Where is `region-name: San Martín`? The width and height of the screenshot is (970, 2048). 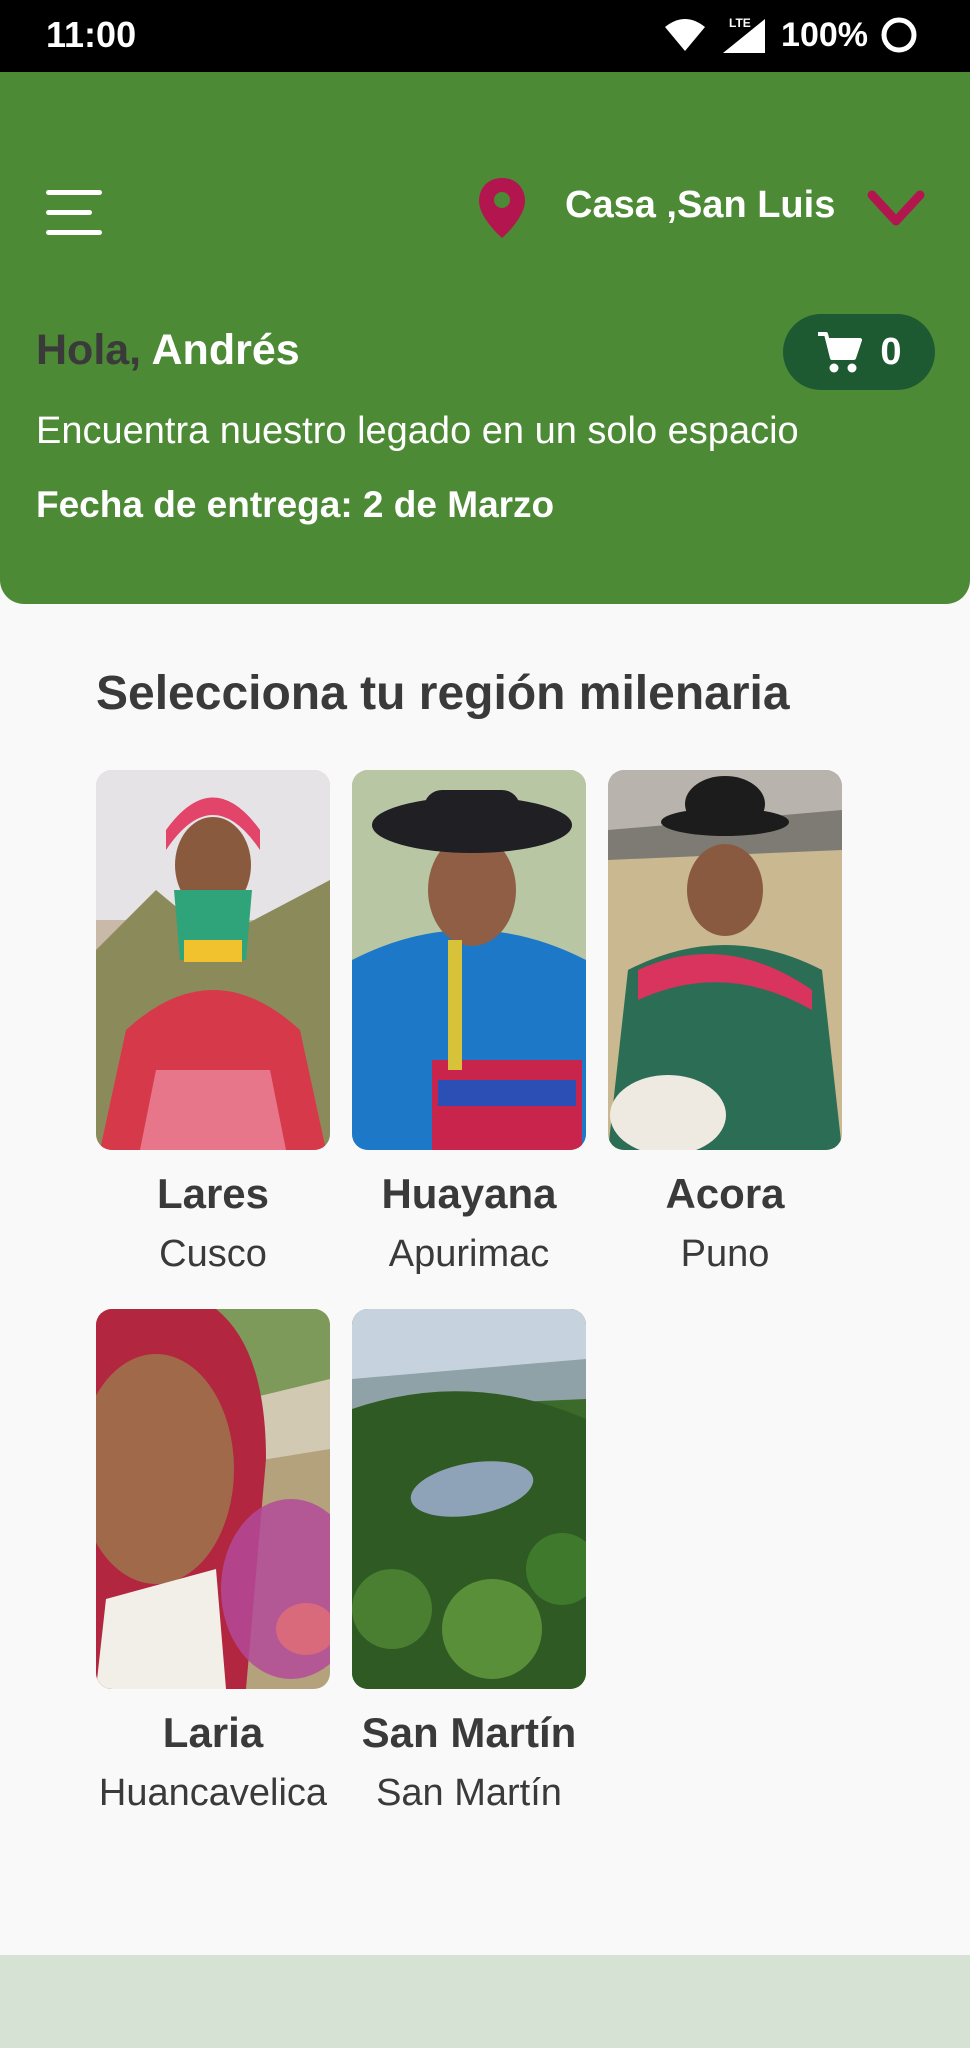
region-name: San Martín is located at coordinates (469, 1732).